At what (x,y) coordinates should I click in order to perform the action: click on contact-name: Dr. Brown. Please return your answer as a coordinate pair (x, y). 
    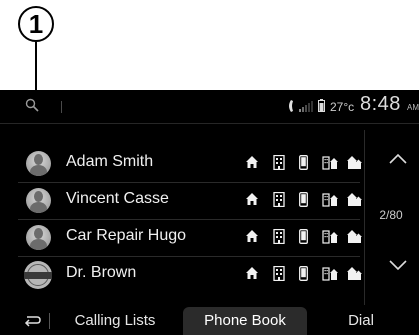
    Looking at the image, I should click on (101, 272).